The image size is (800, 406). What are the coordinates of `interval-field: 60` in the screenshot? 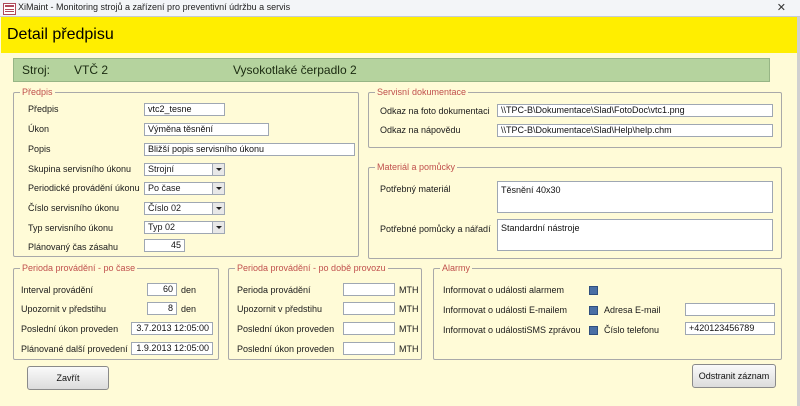 It's located at (162, 289).